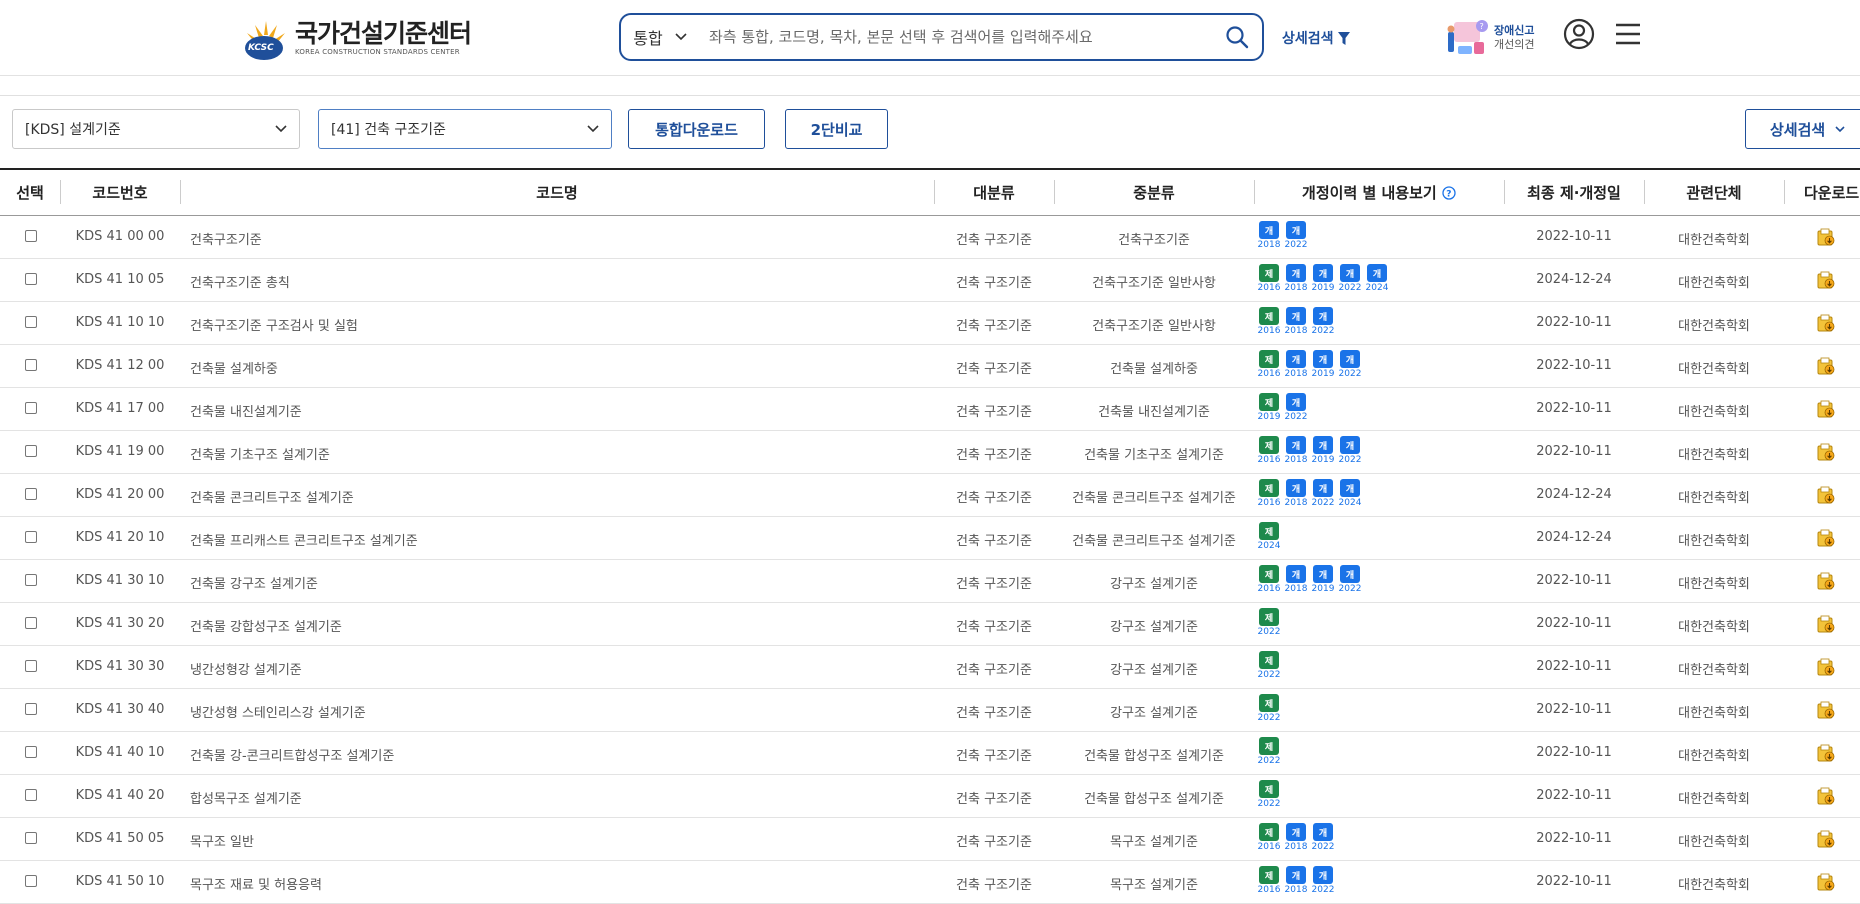  I want to click on category-select: [KDS] 설계기준, so click(156, 129).